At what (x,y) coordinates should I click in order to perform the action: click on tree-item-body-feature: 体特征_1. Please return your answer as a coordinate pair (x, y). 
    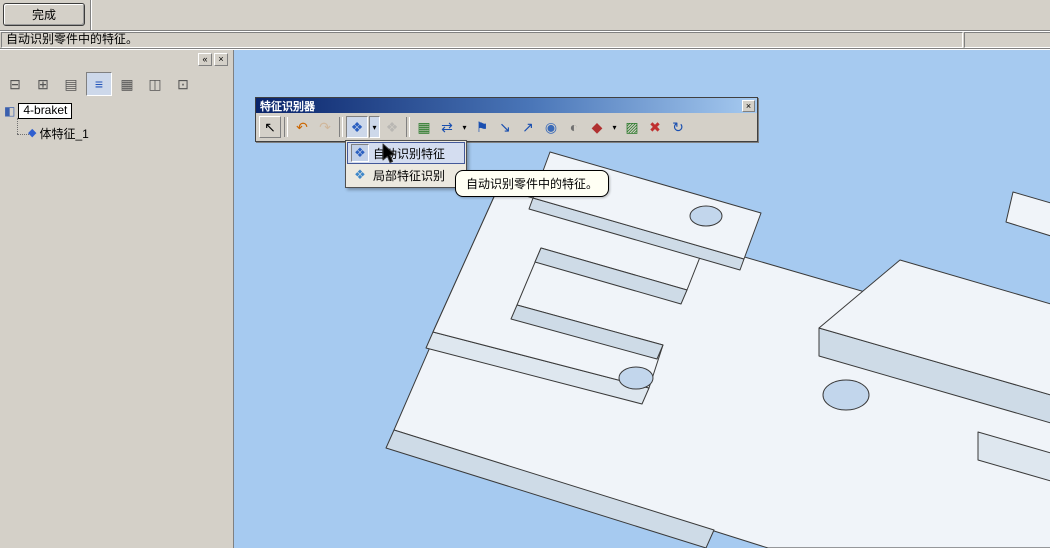
    Looking at the image, I should click on (63, 133).